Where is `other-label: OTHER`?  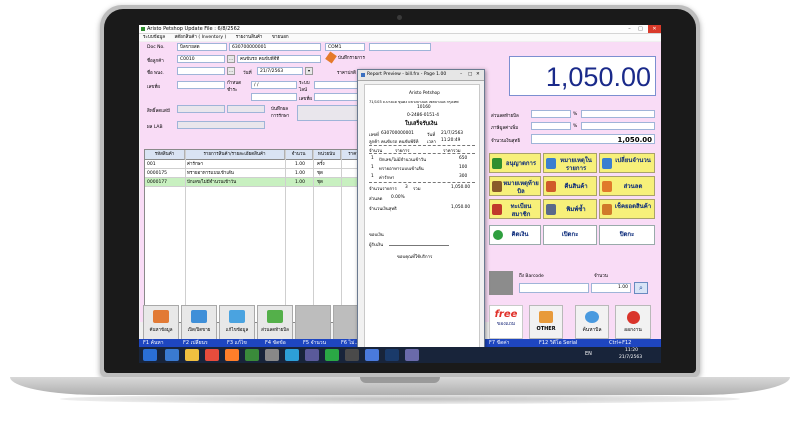
other-label: OTHER is located at coordinates (546, 329).